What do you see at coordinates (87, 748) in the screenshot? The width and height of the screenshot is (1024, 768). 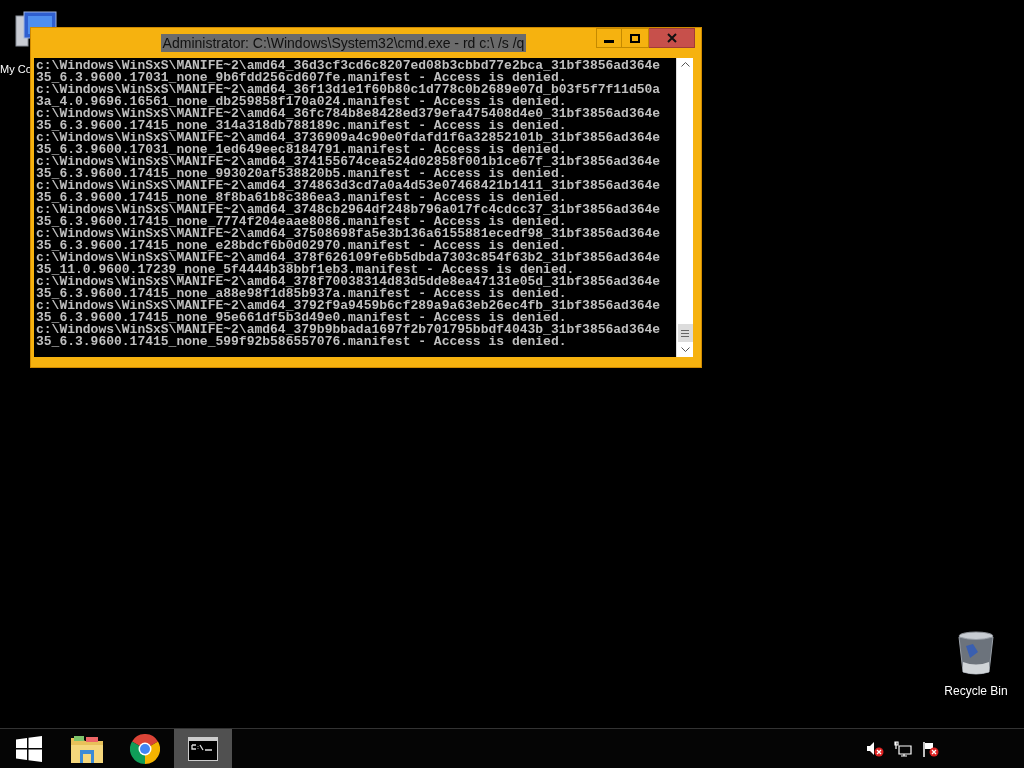 I see `folder-icon` at bounding box center [87, 748].